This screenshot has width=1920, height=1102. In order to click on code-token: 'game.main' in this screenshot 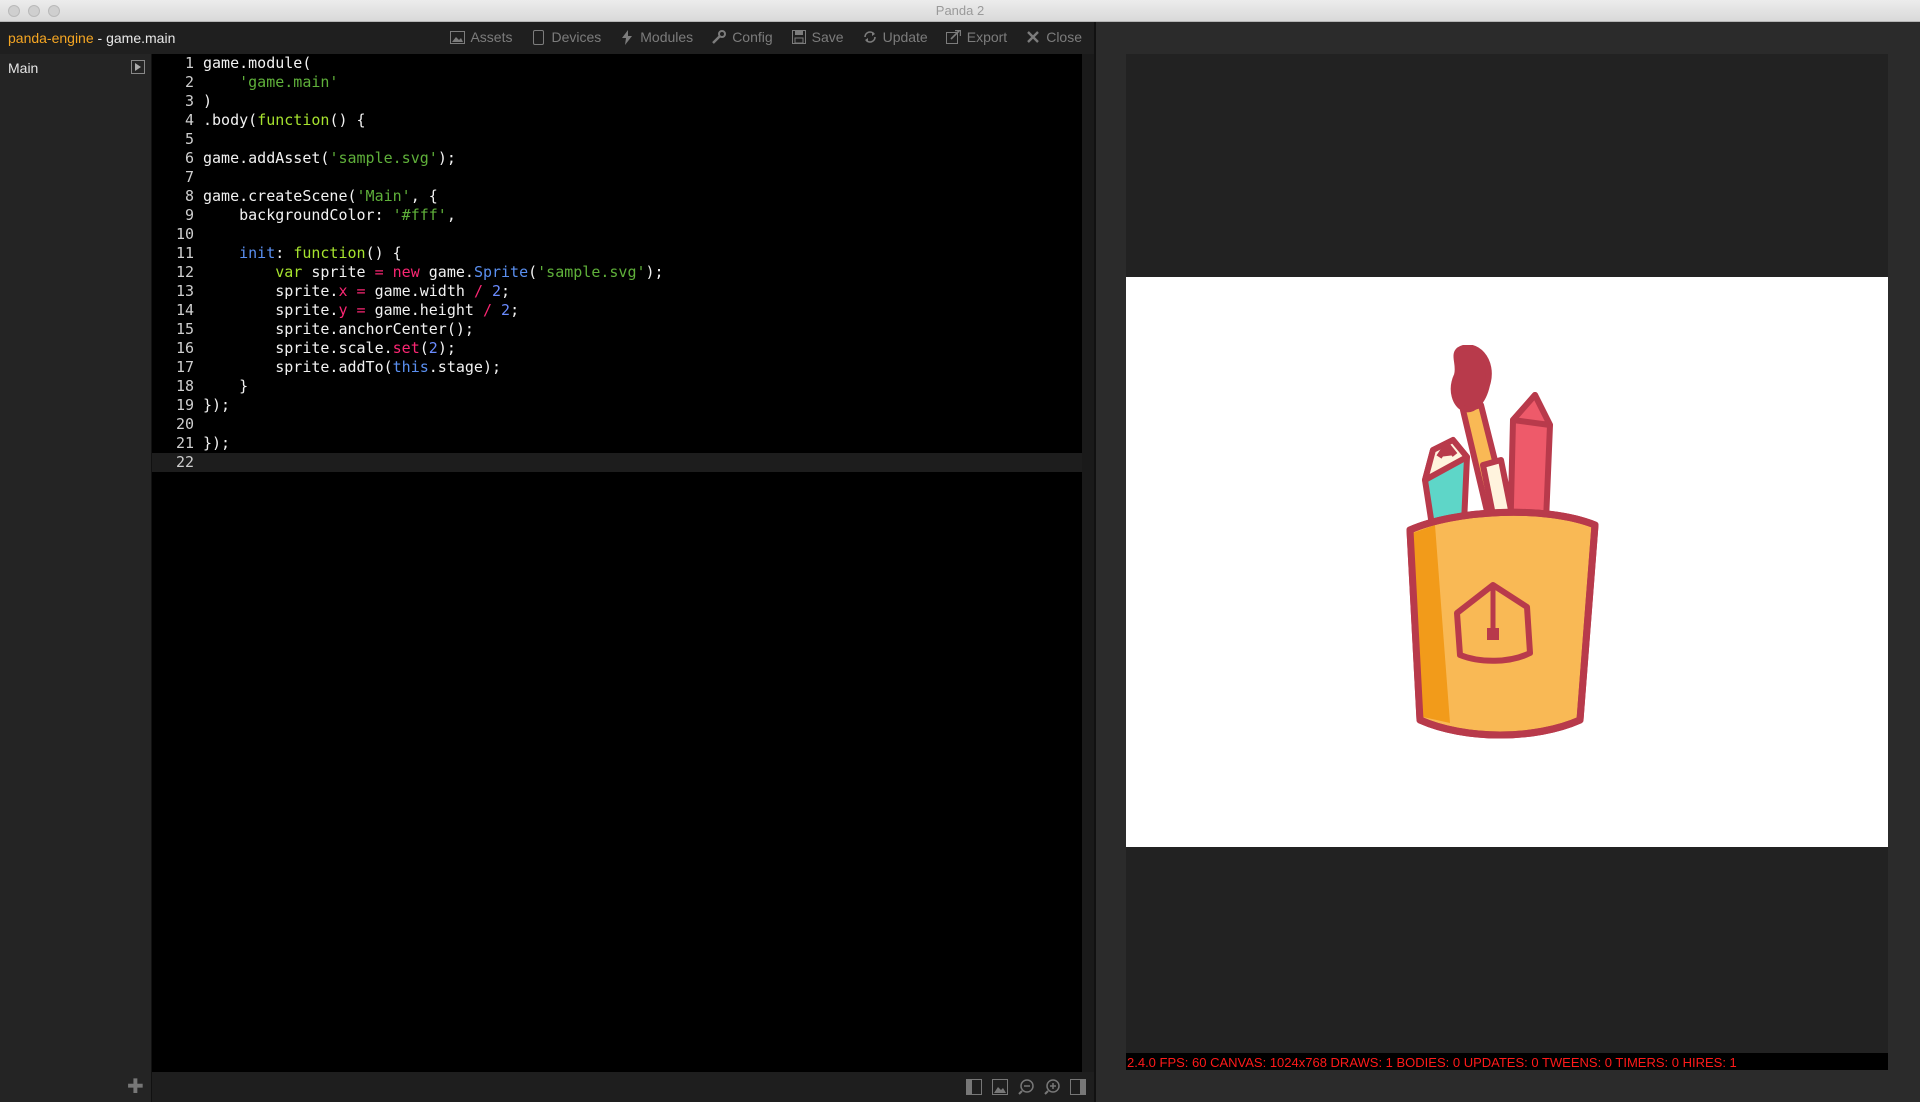, I will do `click(289, 82)`.